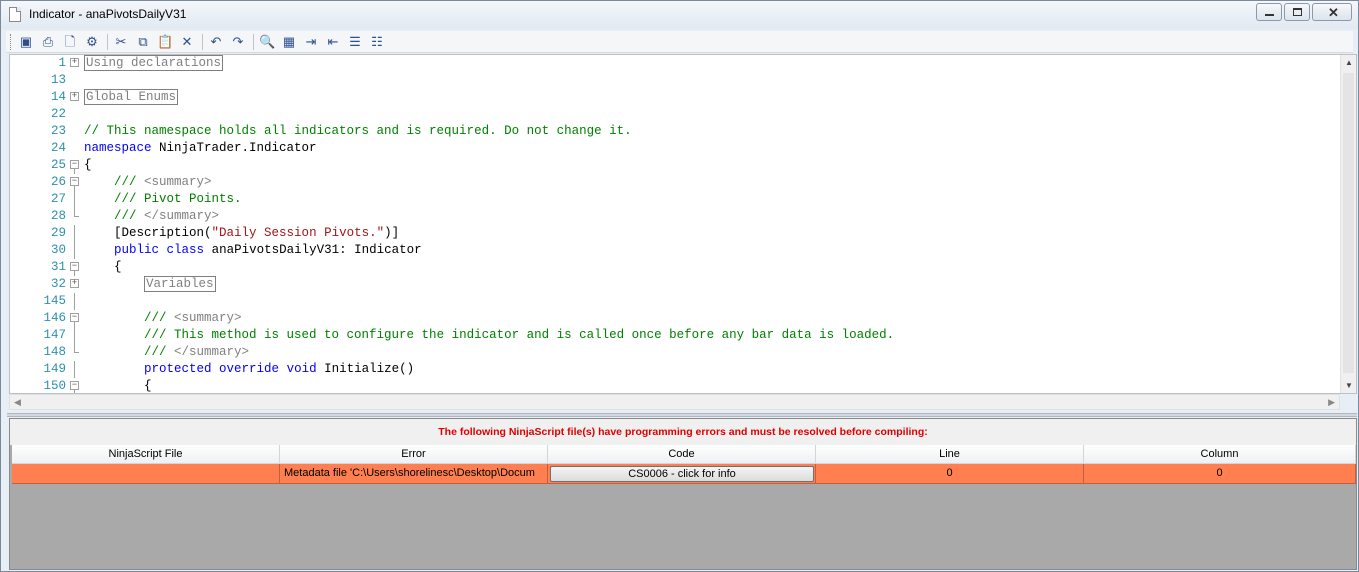 This screenshot has height=572, width=1359. What do you see at coordinates (180, 284) in the screenshot?
I see `collapsed-region: Variables` at bounding box center [180, 284].